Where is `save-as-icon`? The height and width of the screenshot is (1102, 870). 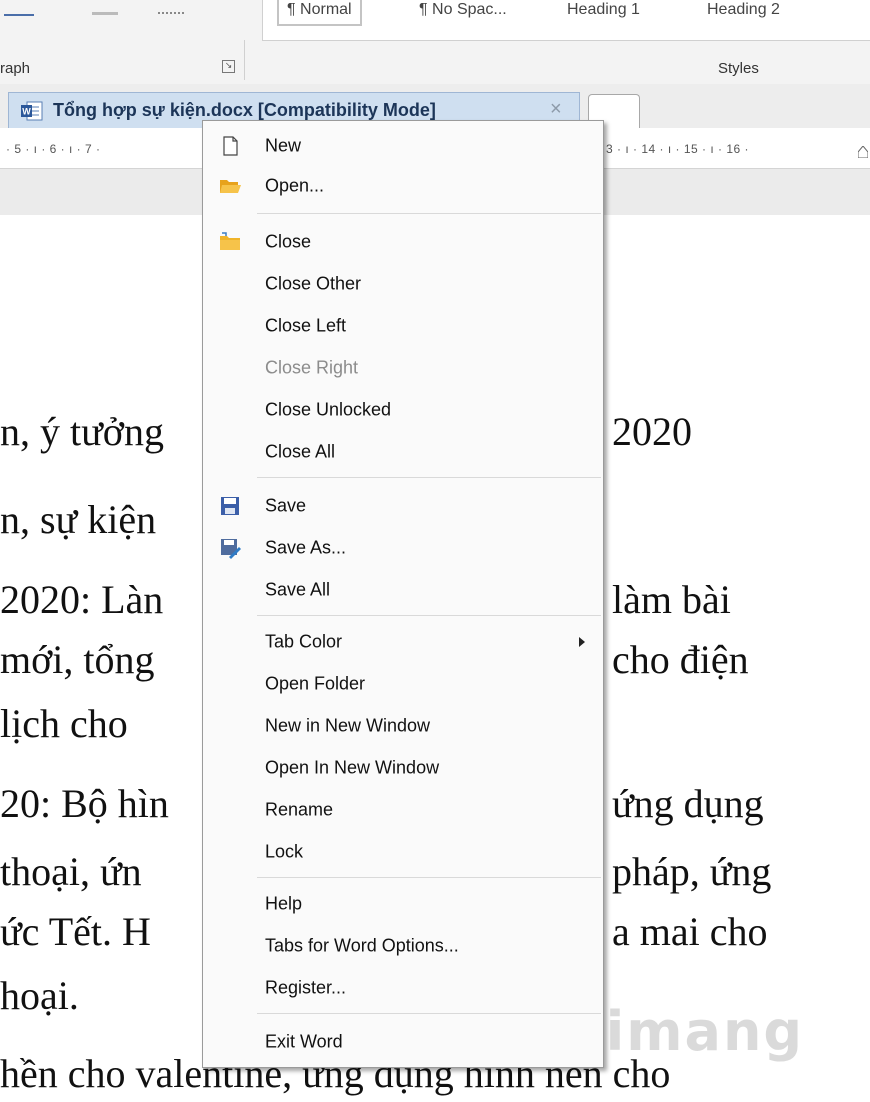
save-as-icon is located at coordinates (231, 549).